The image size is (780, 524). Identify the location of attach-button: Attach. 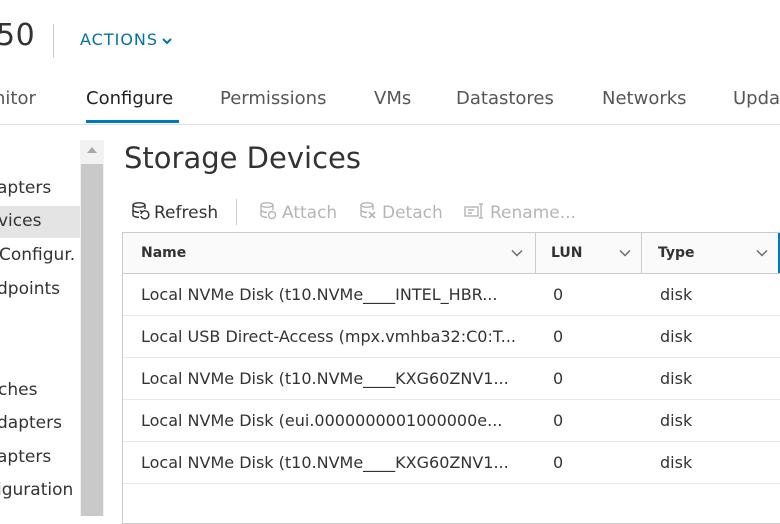
(297, 212).